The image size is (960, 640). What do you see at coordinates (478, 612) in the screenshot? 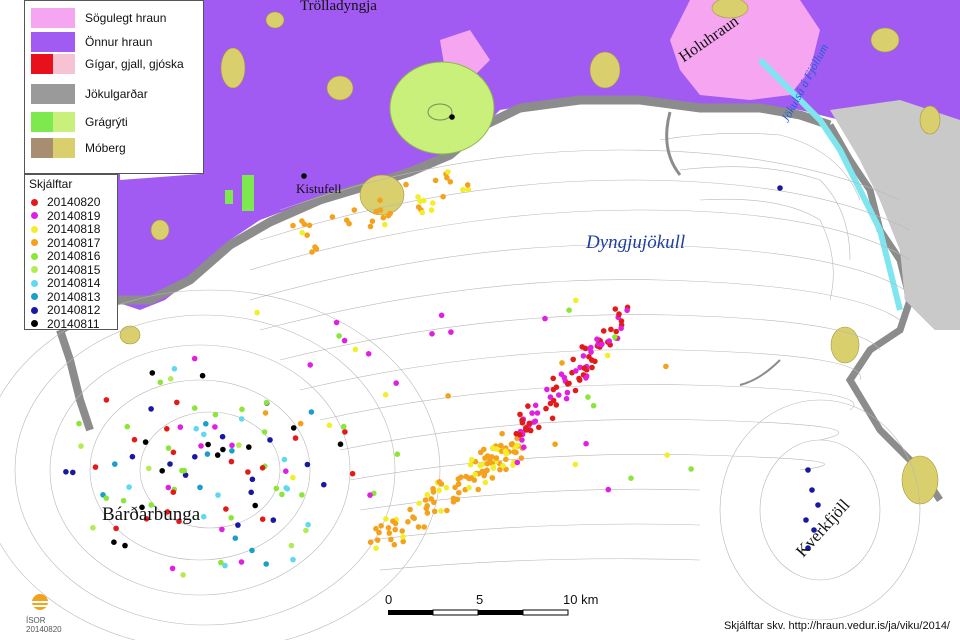
I see `scale-bar` at bounding box center [478, 612].